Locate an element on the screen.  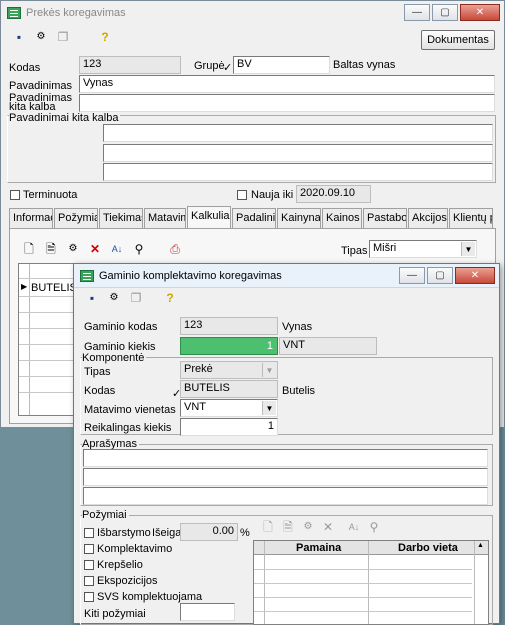
komplektavimo-checkbox is located at coordinates (89, 549).